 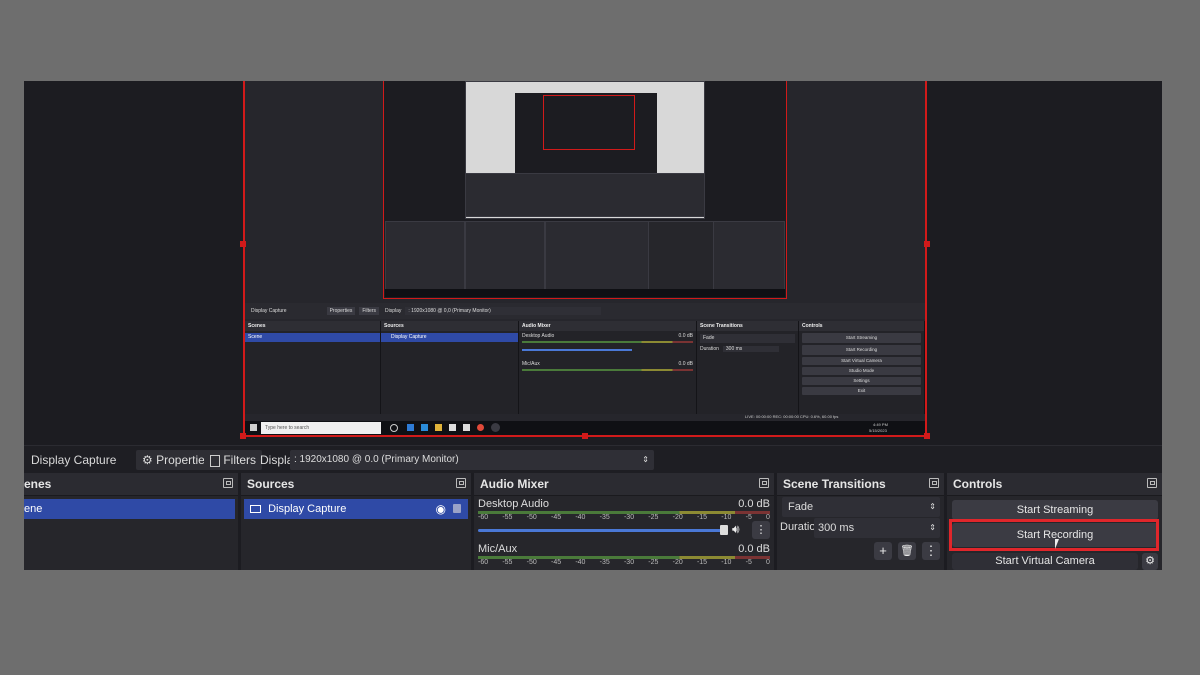 I want to click on meter-tick-label: -50, so click(x=531, y=517).